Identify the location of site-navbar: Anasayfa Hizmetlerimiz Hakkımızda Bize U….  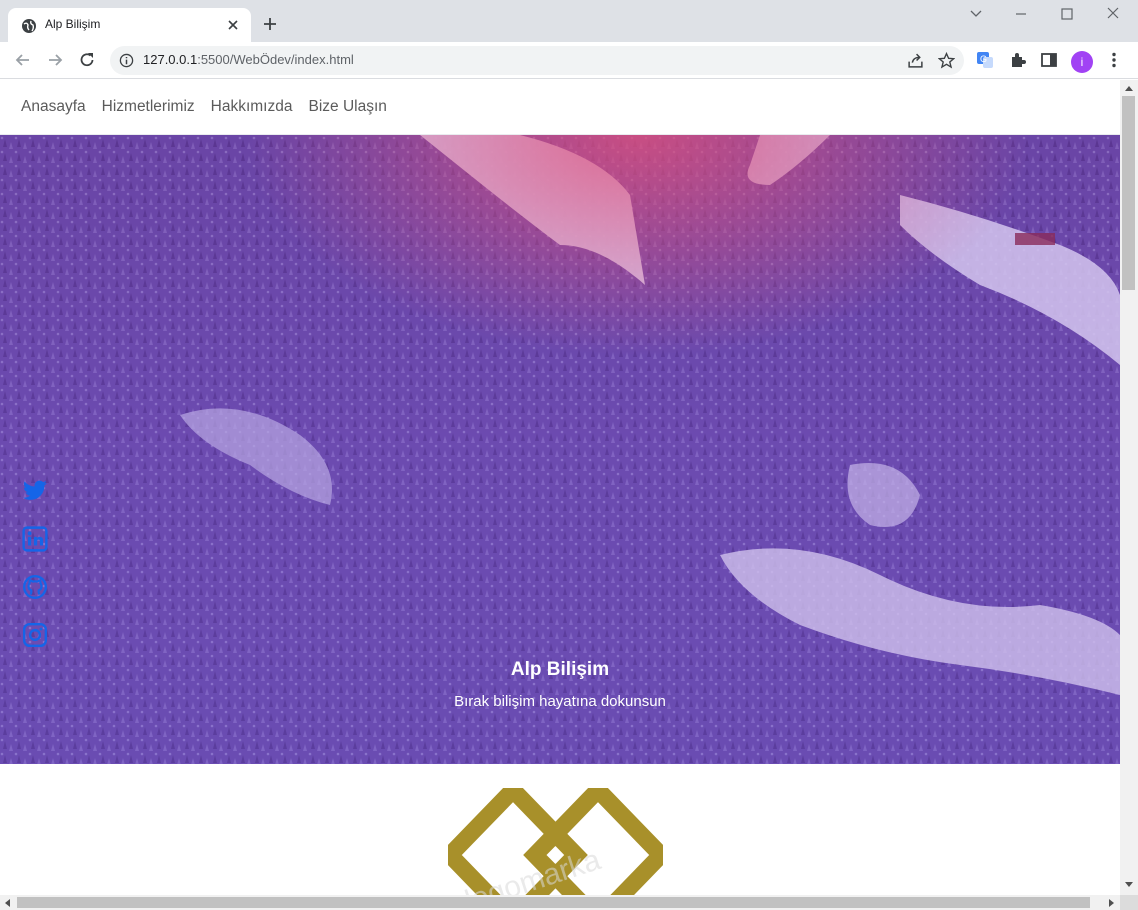
(560, 107).